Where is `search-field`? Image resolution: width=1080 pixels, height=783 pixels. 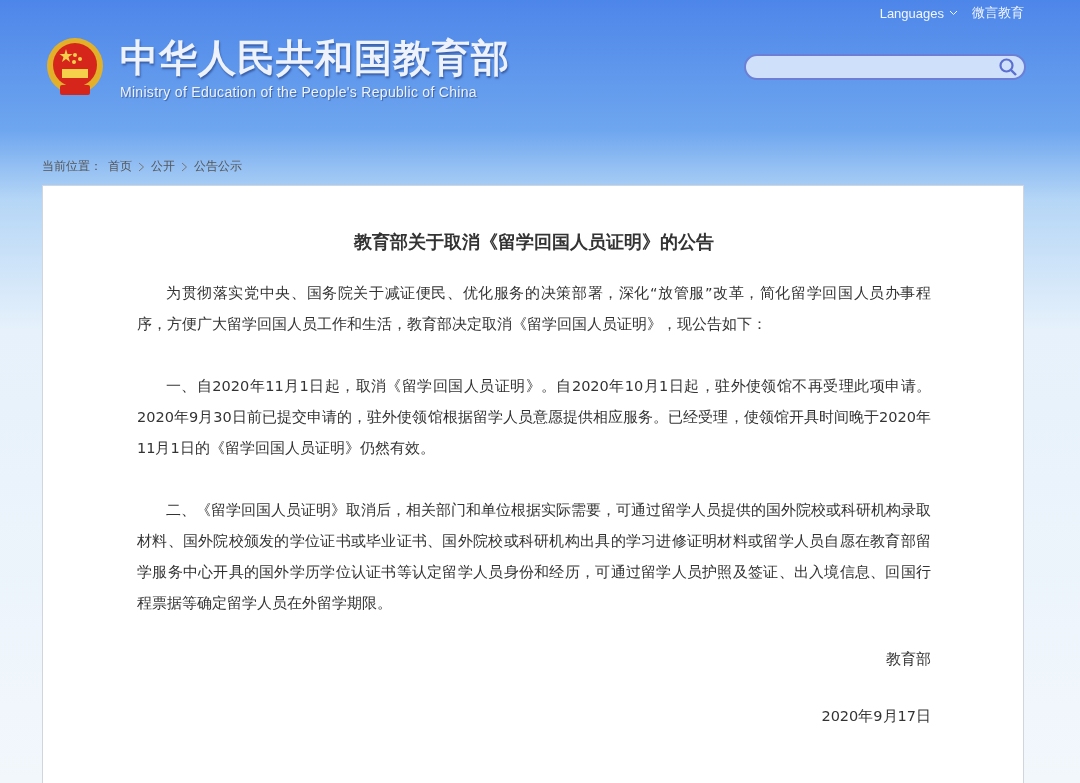 search-field is located at coordinates (885, 67).